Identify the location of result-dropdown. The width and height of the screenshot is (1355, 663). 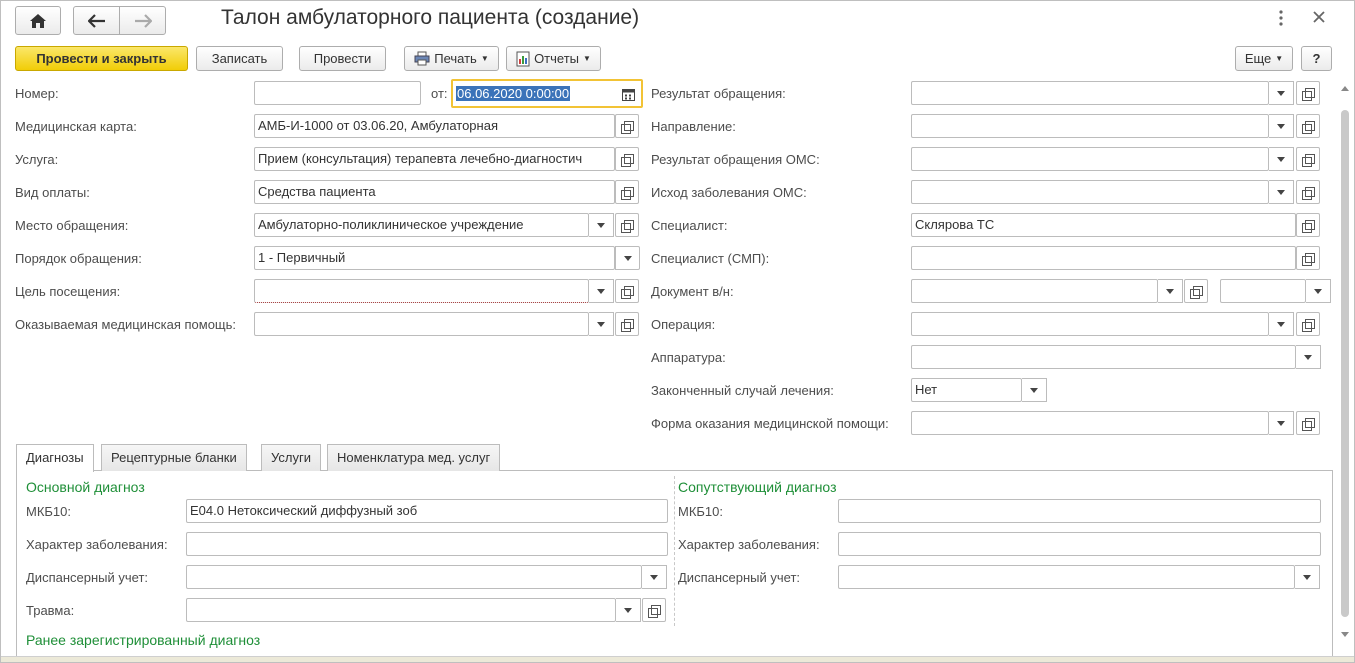
(1281, 93).